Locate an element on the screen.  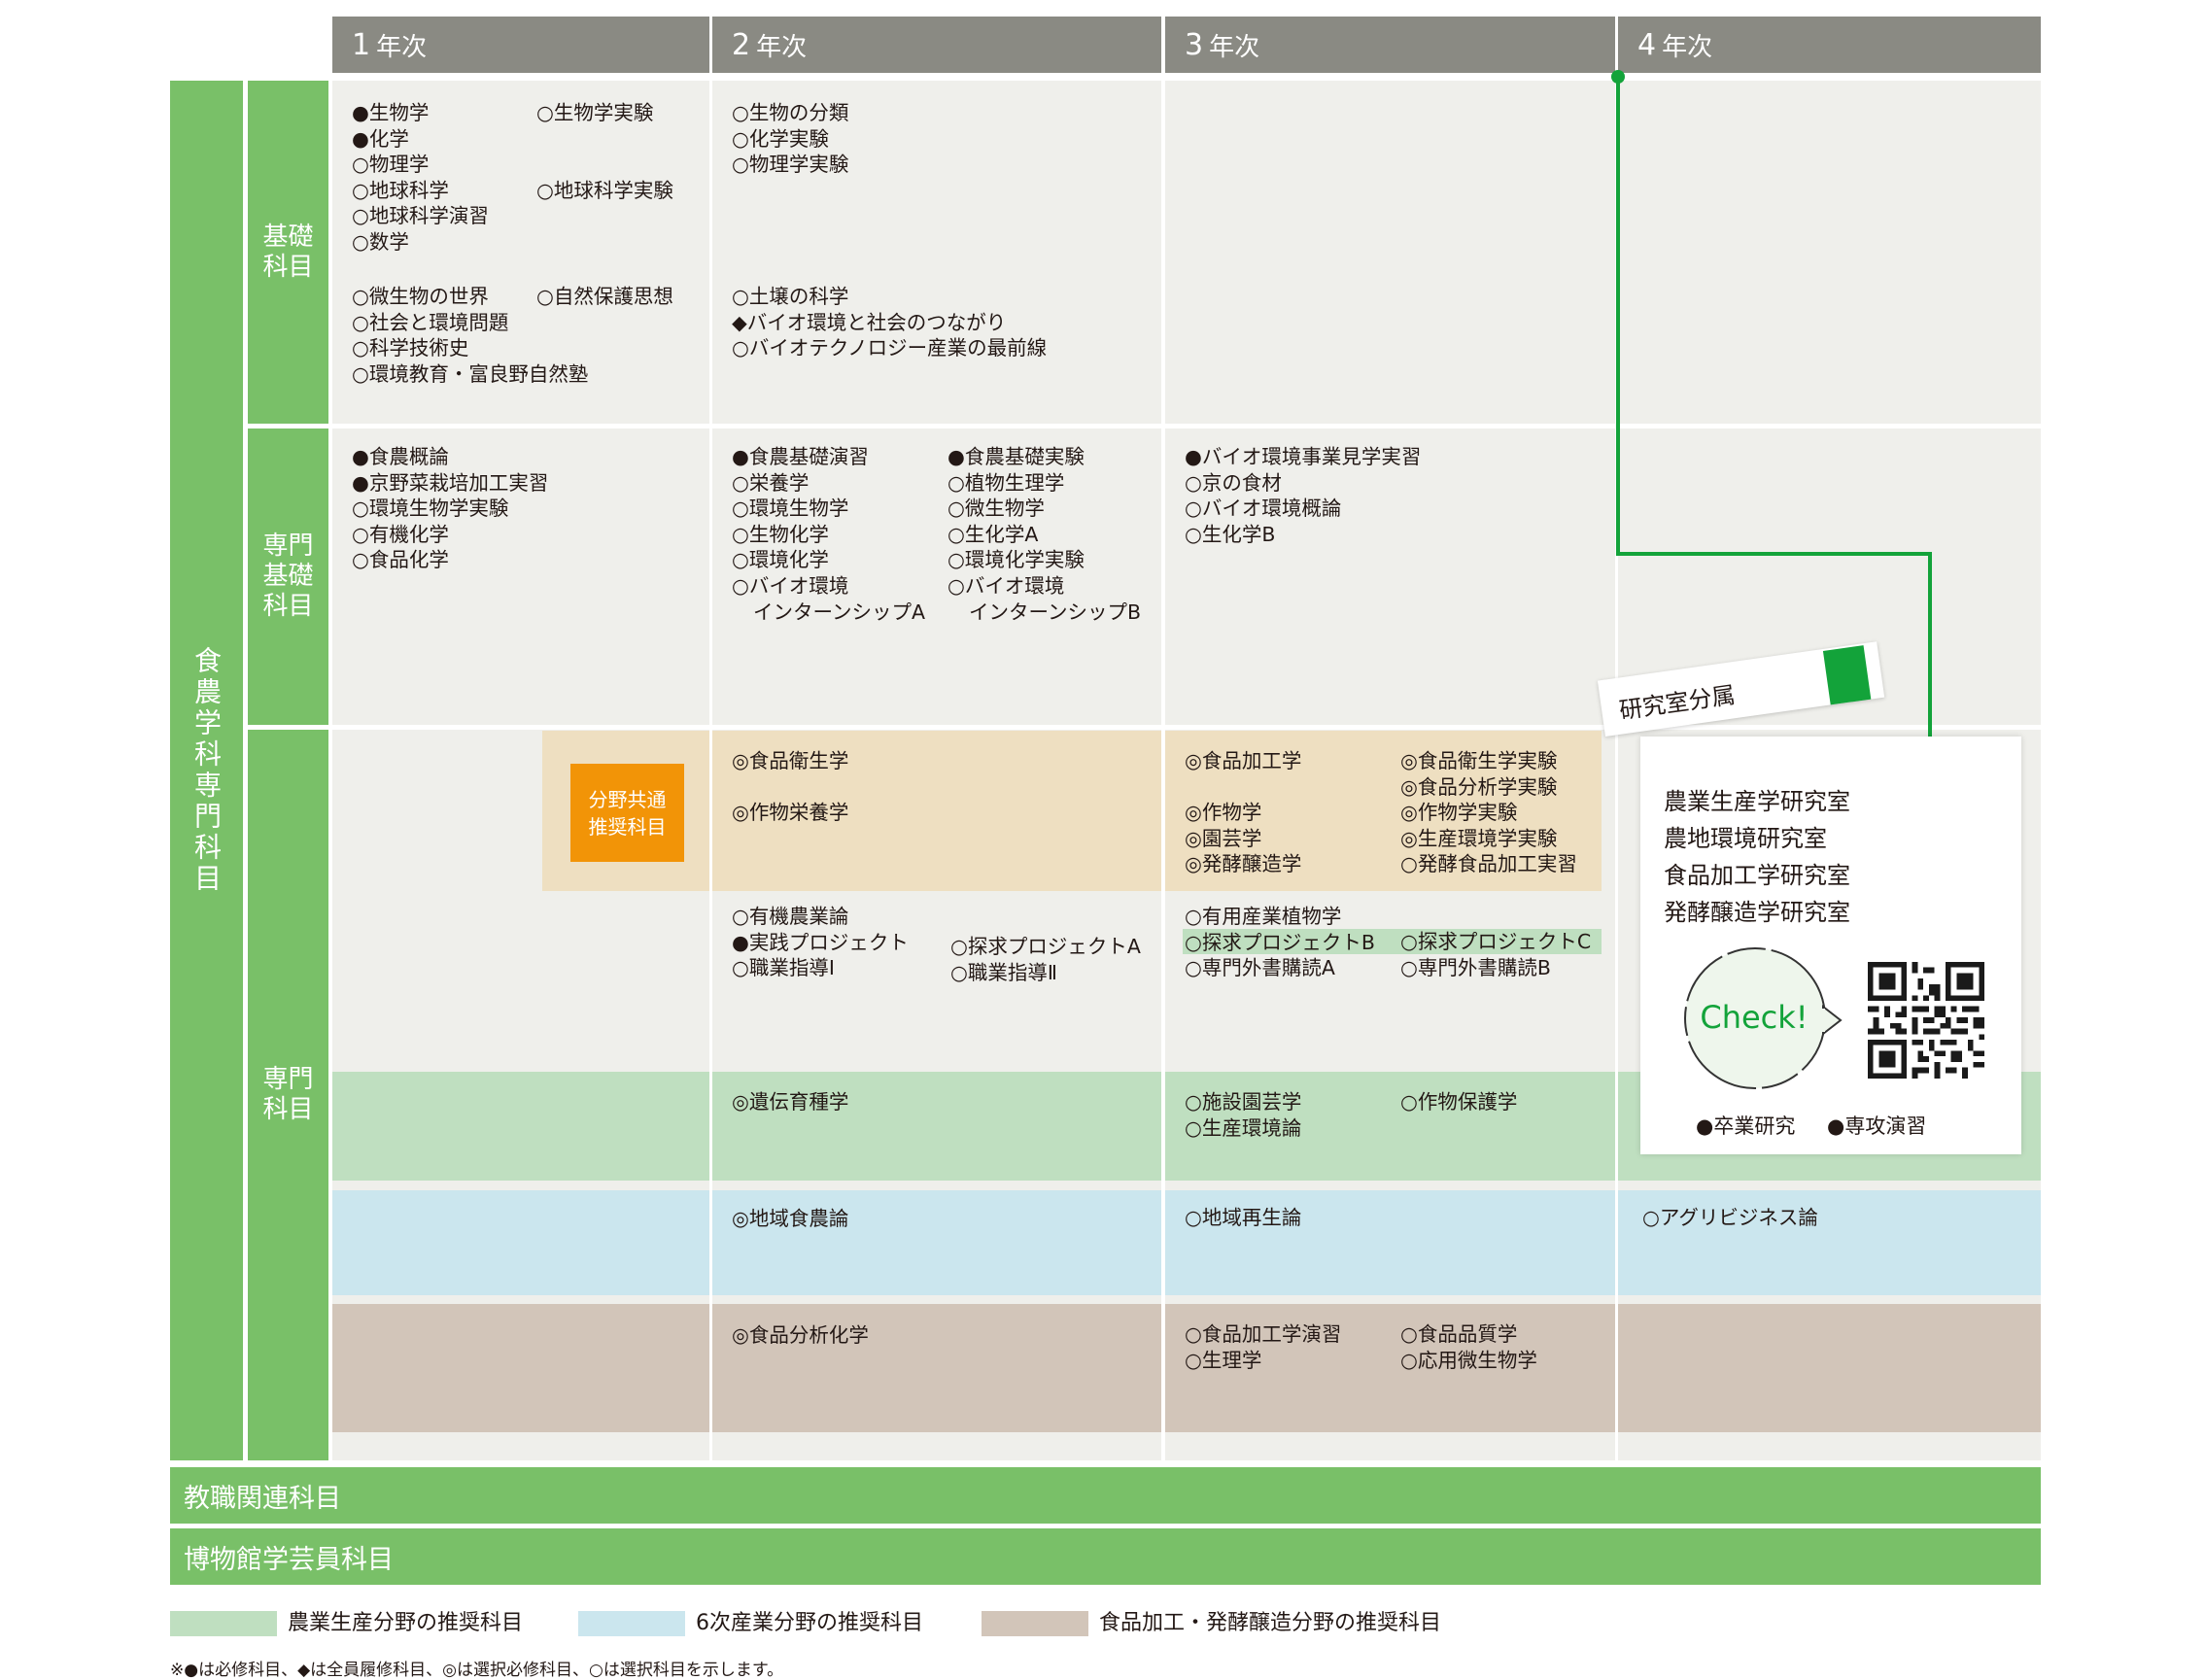
course: ○生産環境論 is located at coordinates (1243, 1127).